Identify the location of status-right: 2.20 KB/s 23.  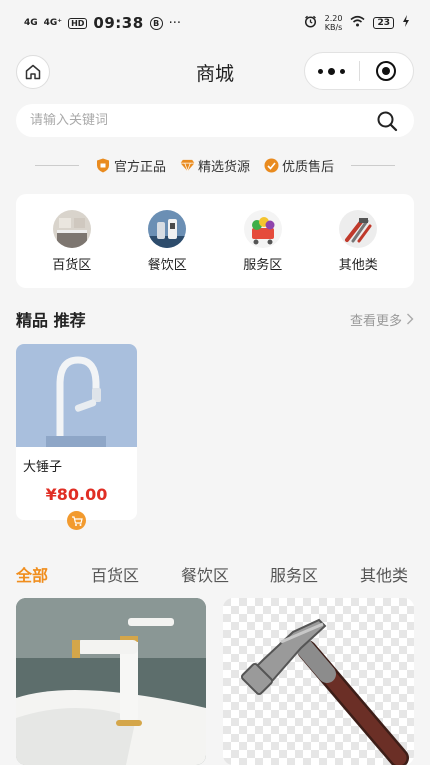
(357, 23).